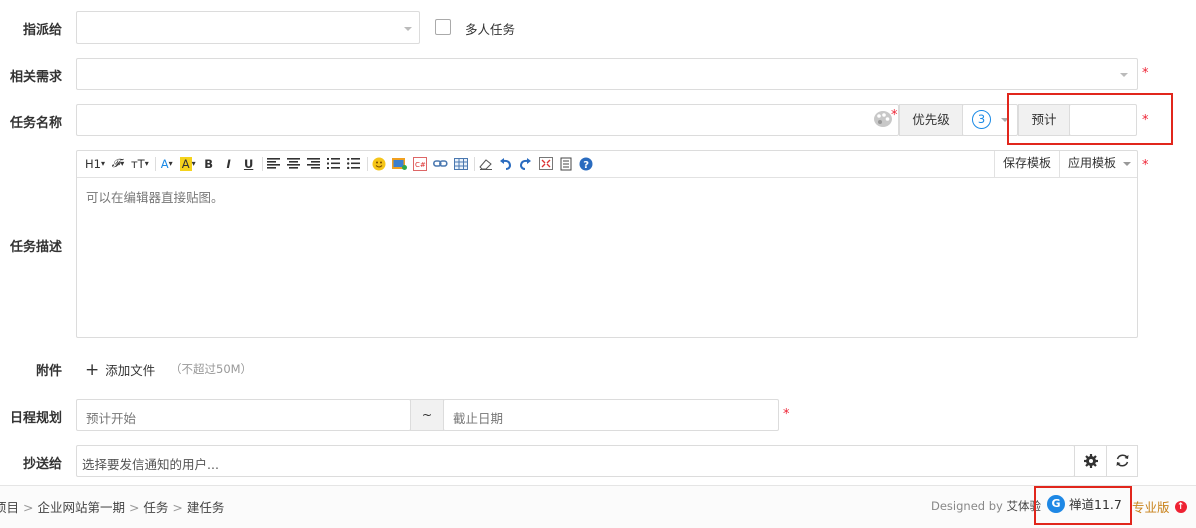 The width and height of the screenshot is (1196, 528). I want to click on color-palette-icon, so click(883, 119).